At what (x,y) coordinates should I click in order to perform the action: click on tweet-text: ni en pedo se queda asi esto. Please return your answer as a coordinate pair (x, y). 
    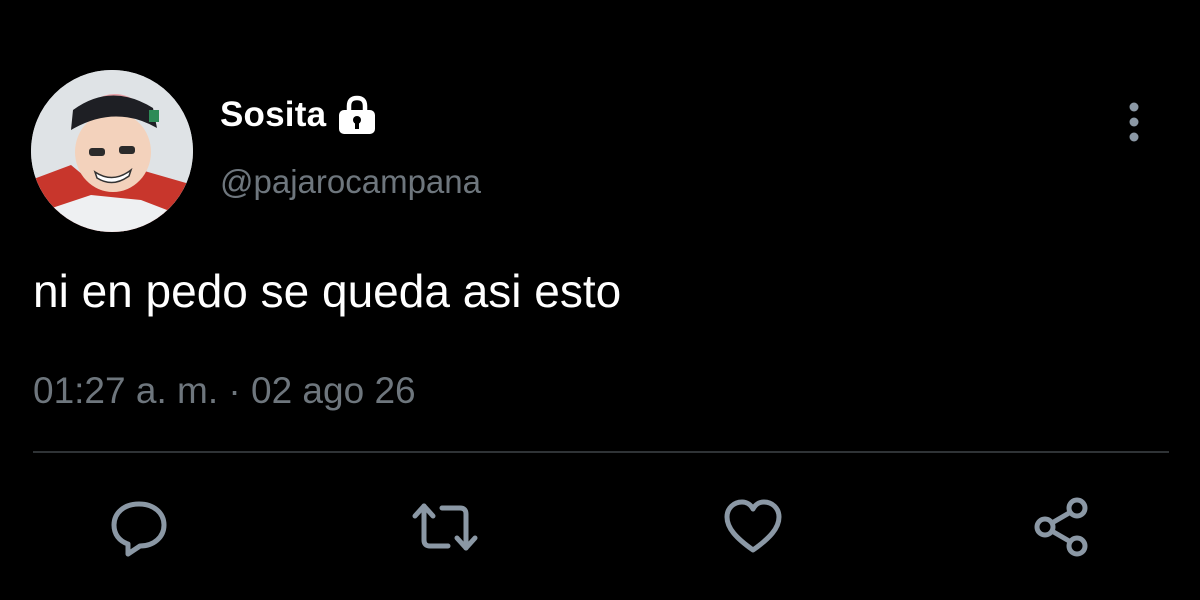
    Looking at the image, I should click on (327, 291).